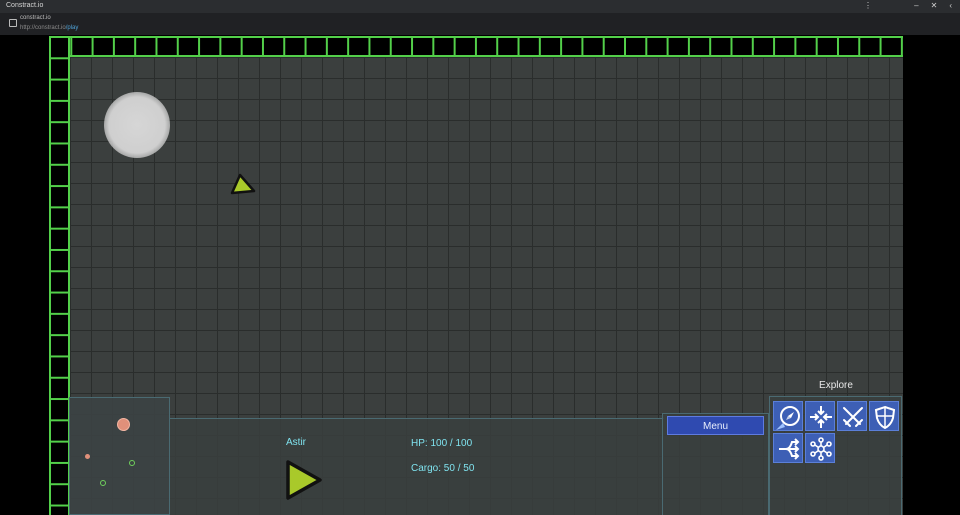 Image resolution: width=960 pixels, height=515 pixels. Describe the element at coordinates (836, 385) in the screenshot. I see `action-mode-title: Explore` at that location.